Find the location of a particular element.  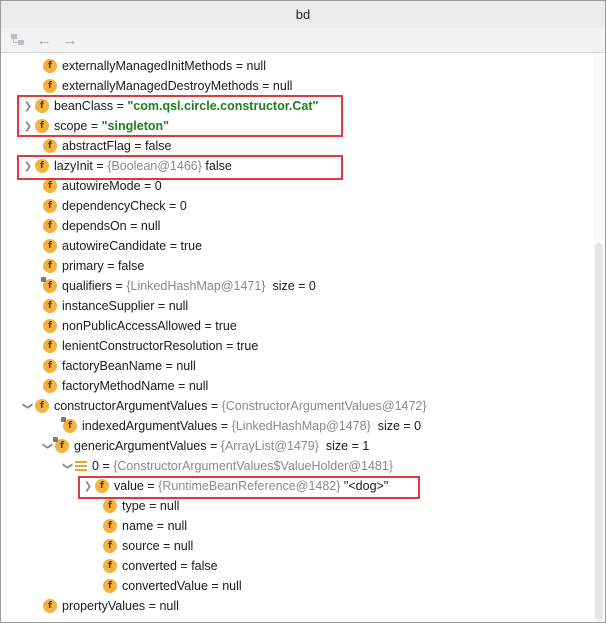

field-name: source is located at coordinates (141, 546).